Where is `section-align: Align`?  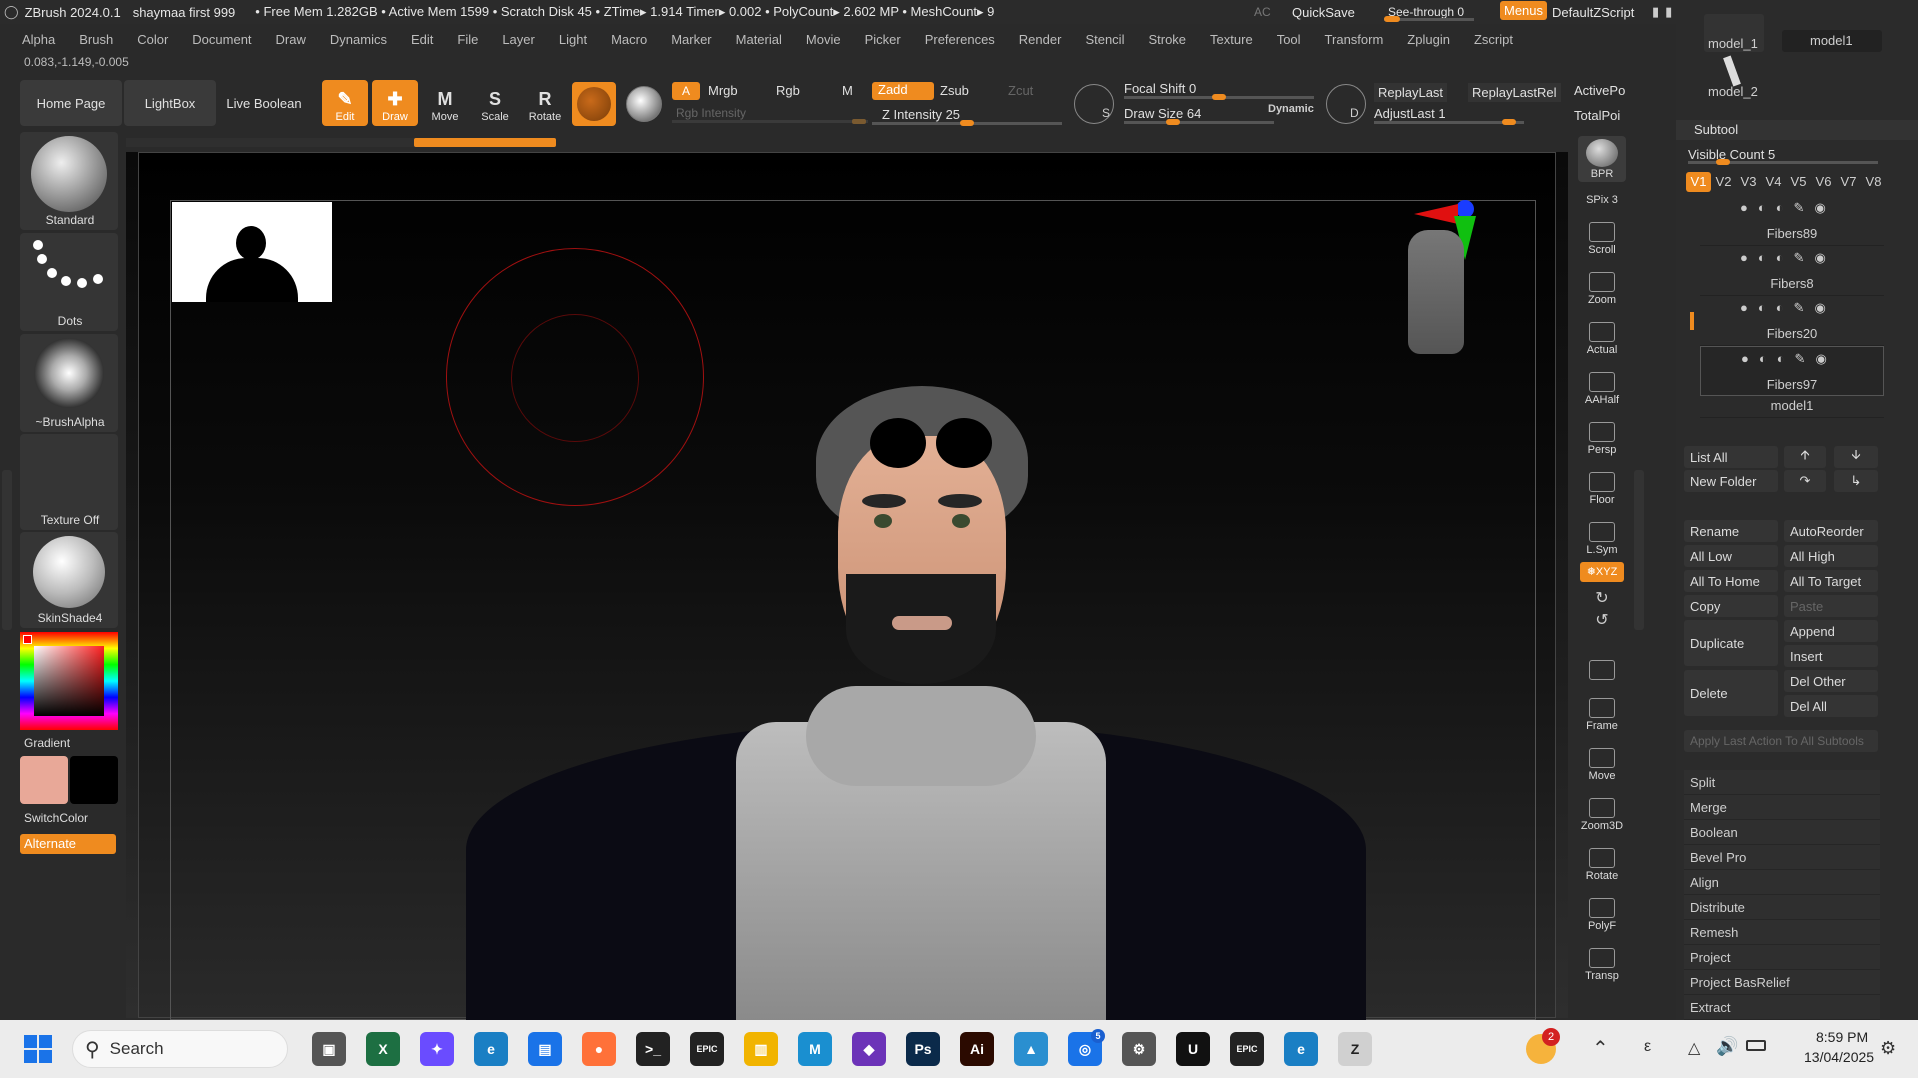 section-align: Align is located at coordinates (1782, 882).